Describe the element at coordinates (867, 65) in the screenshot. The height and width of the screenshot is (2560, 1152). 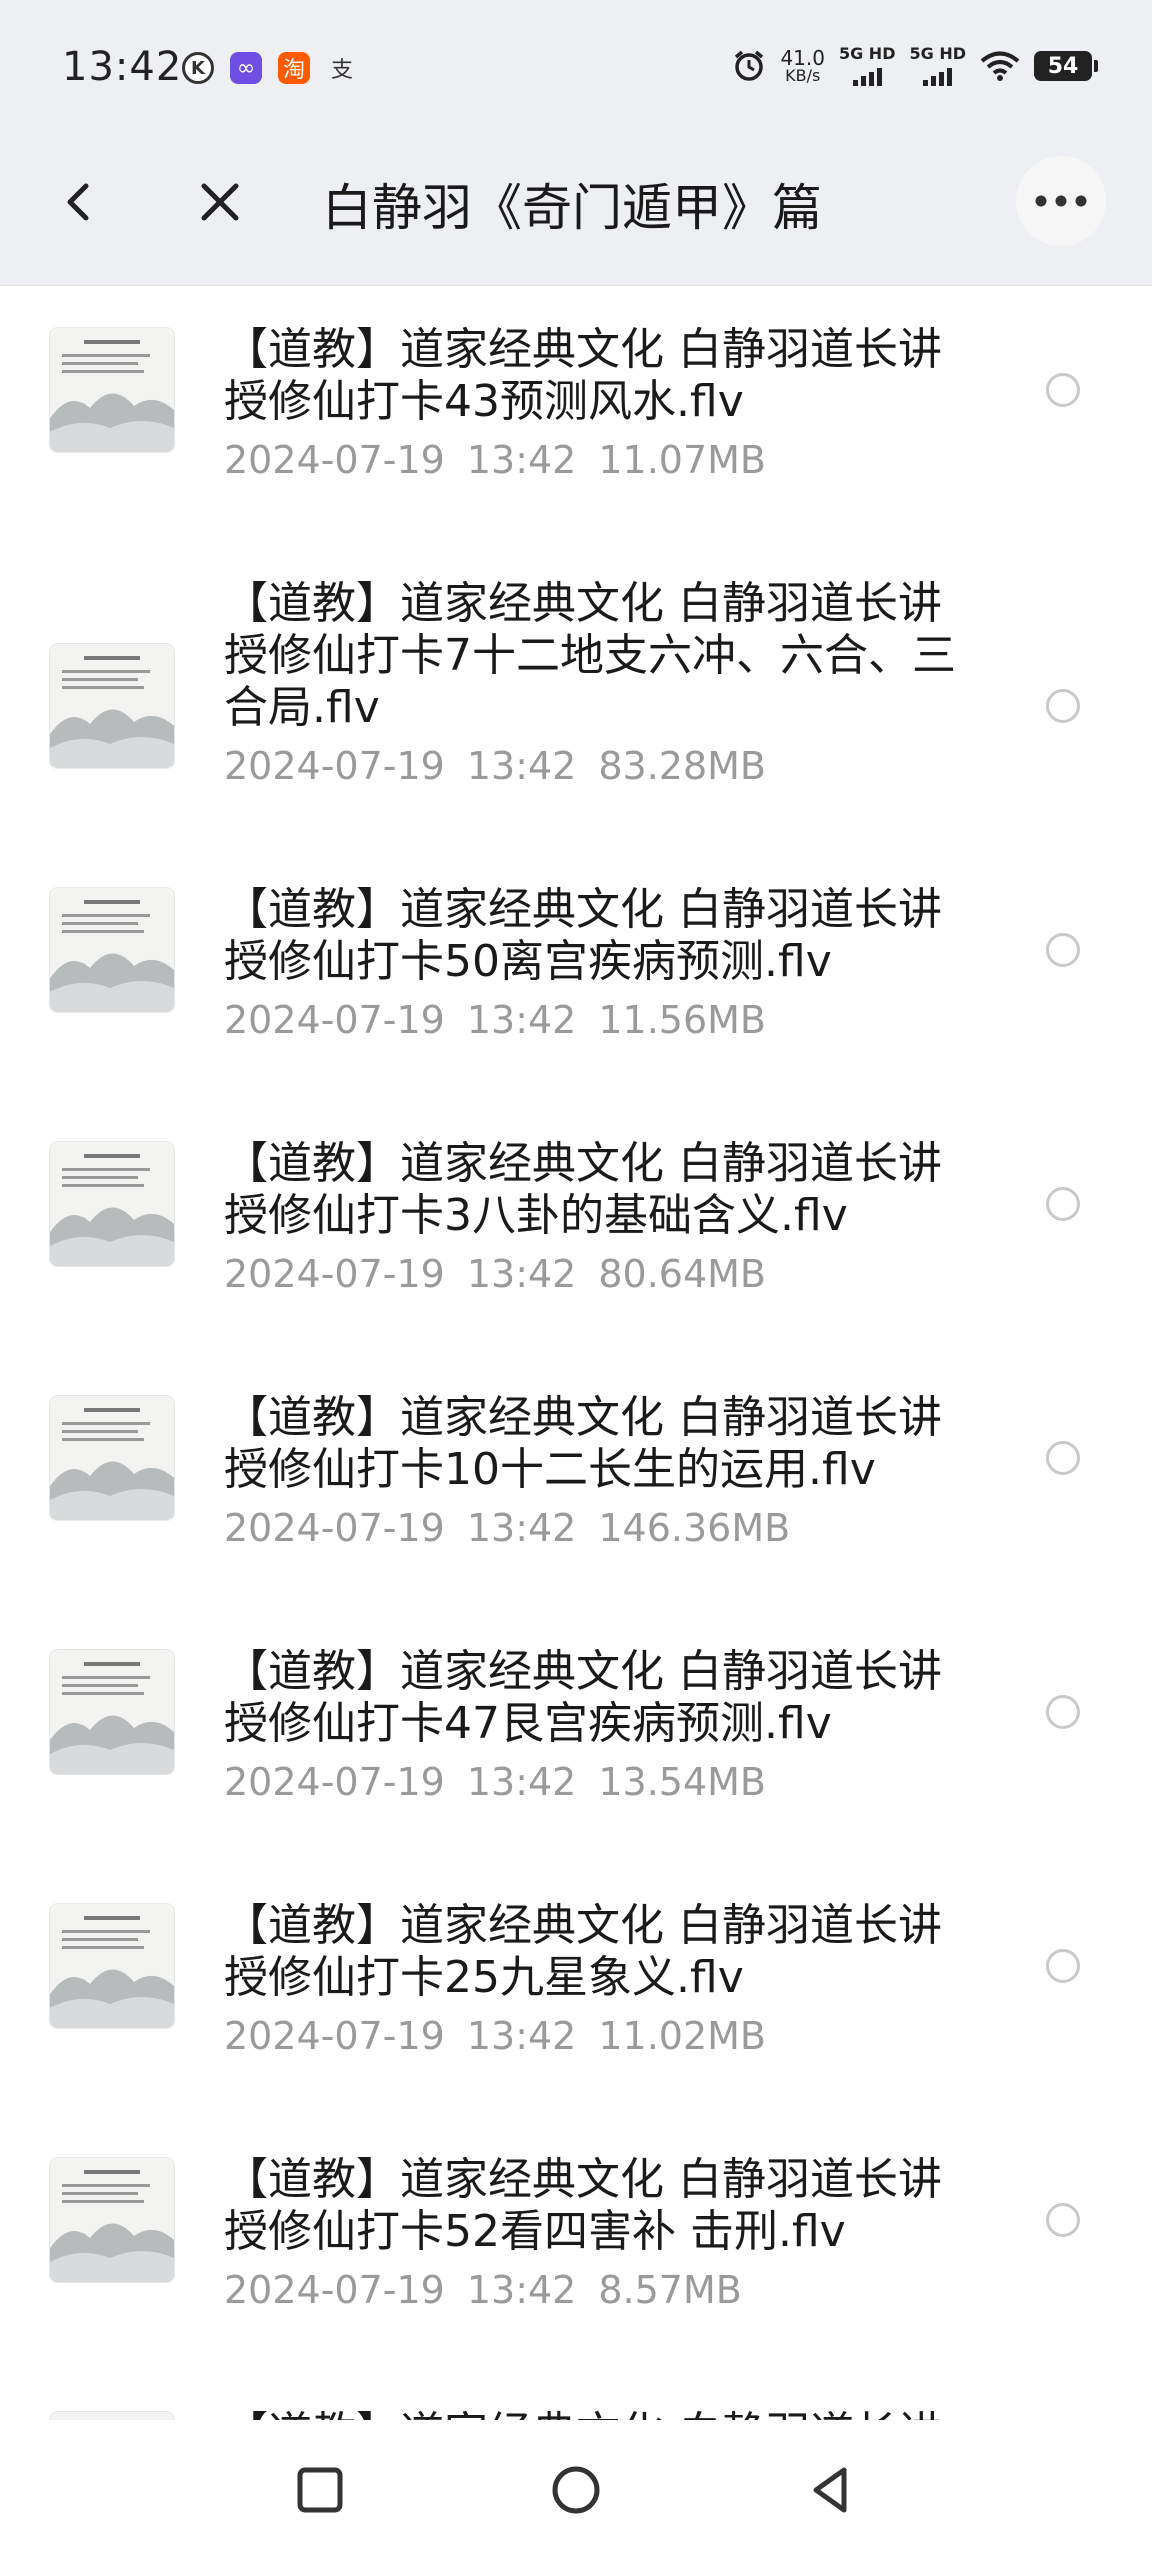
I see `sim1-signal: 5G HD` at that location.